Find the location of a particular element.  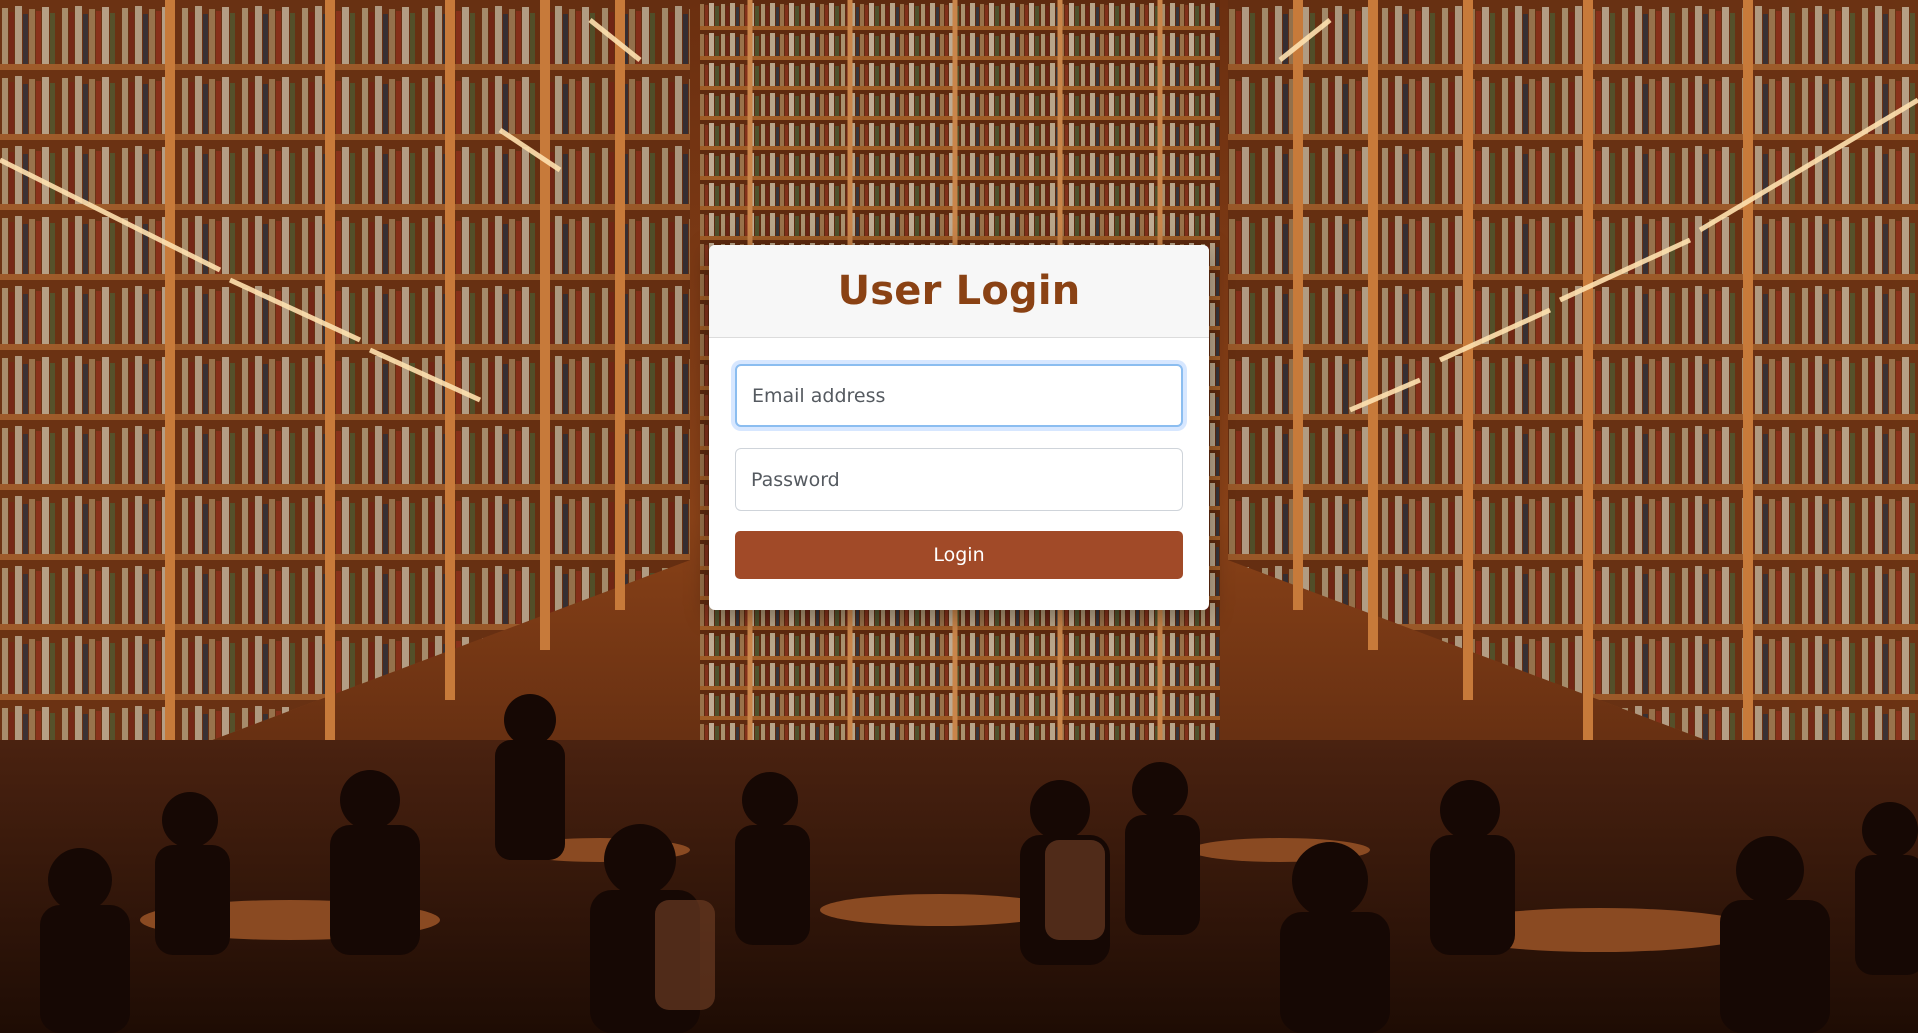

login-button: Login is located at coordinates (959, 555).